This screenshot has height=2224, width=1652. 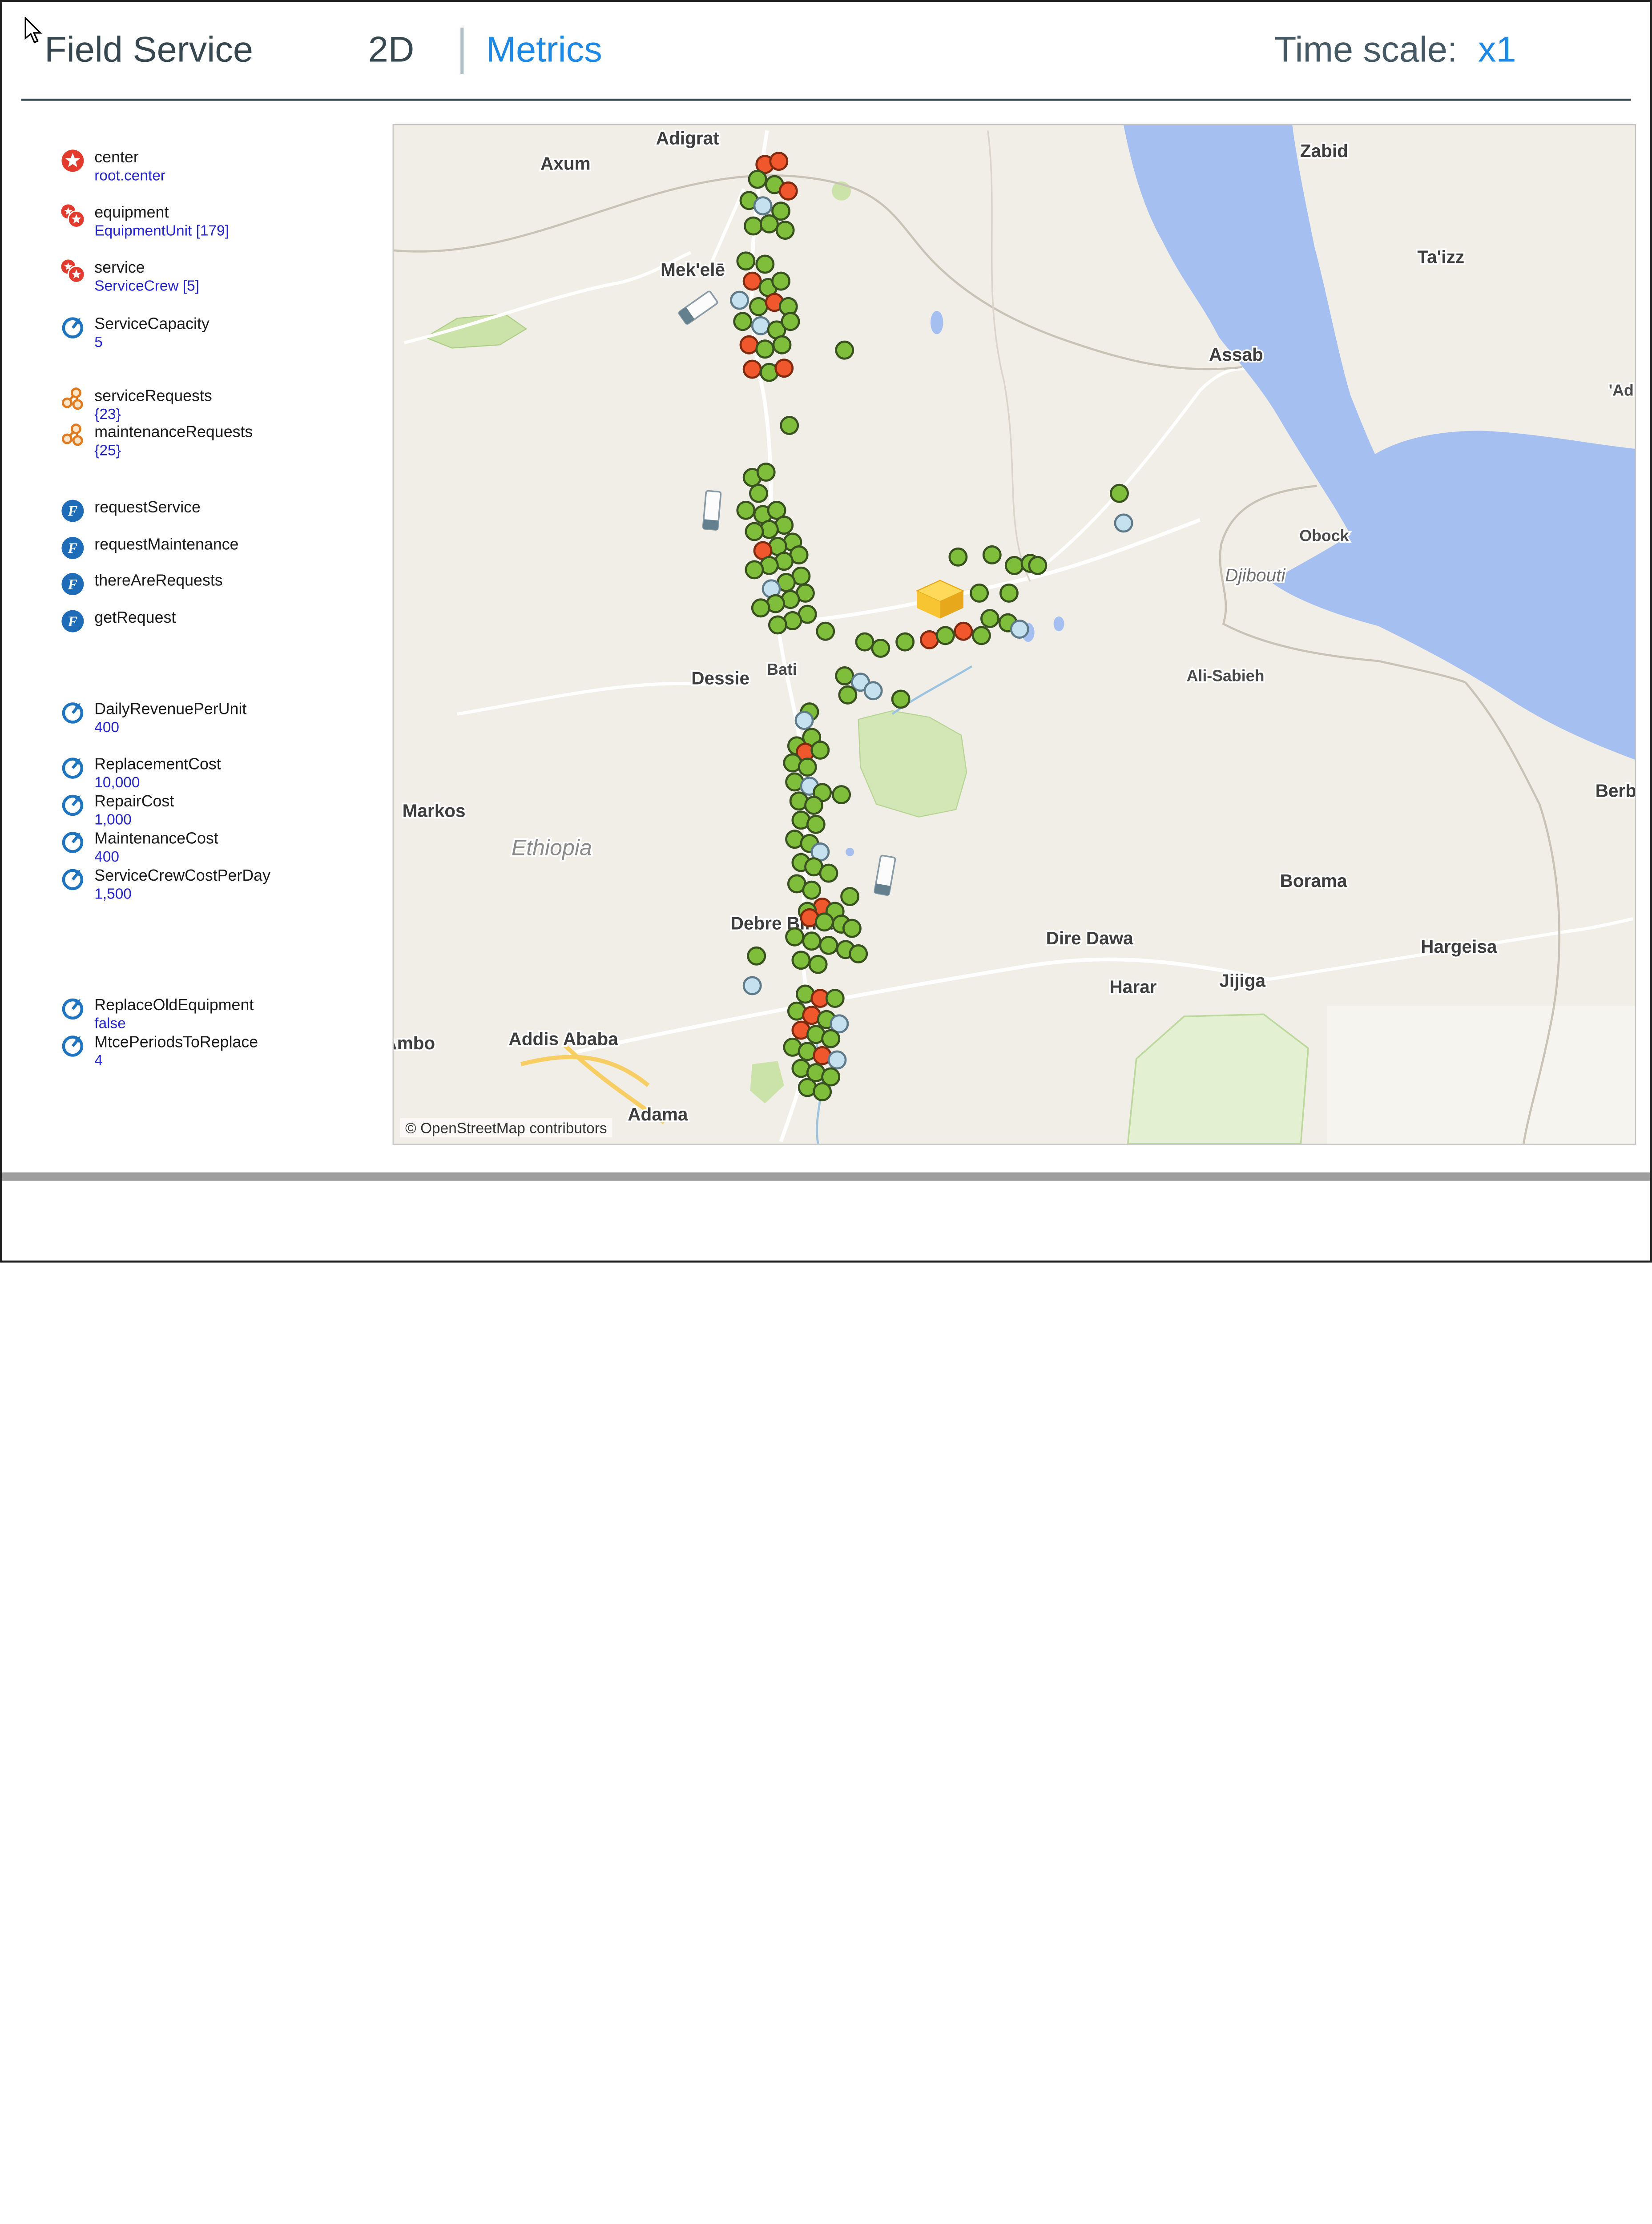 What do you see at coordinates (1133, 987) in the screenshot?
I see `map-label: Harar` at bounding box center [1133, 987].